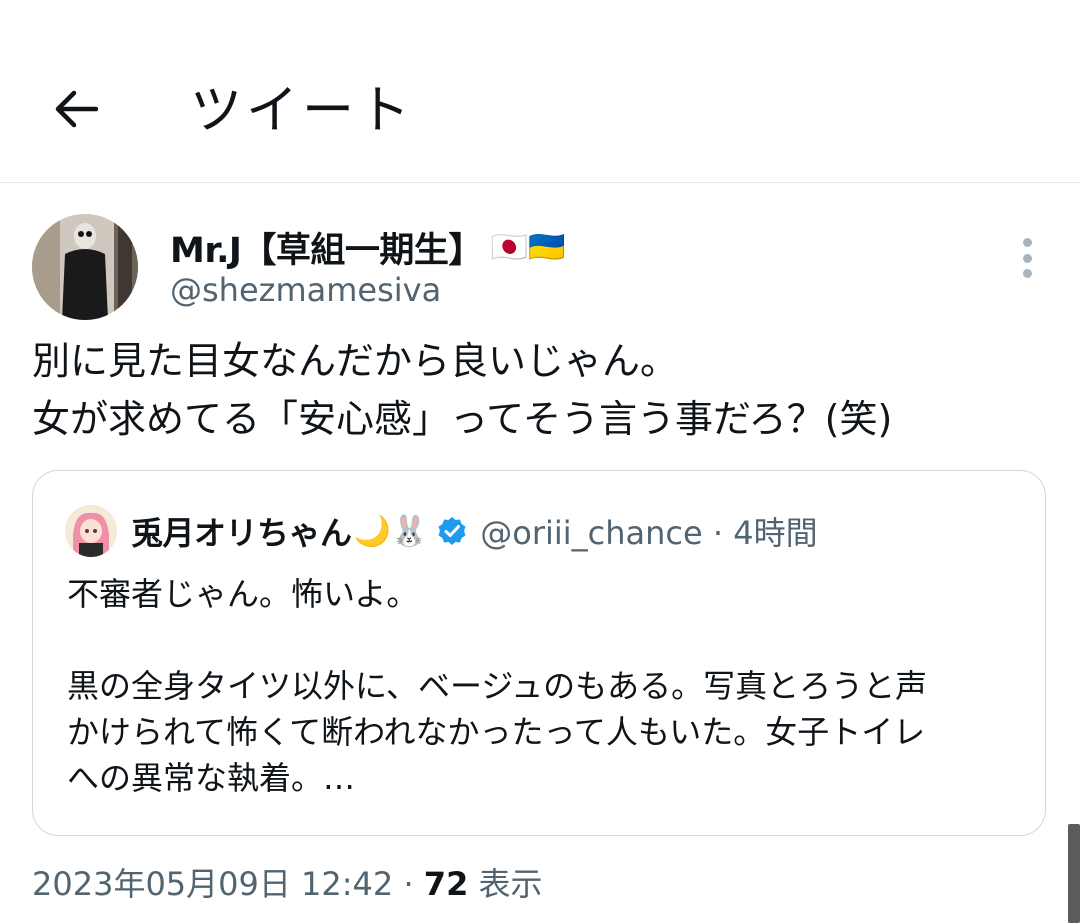  I want to click on quote-display-name: 兎月オリちゃん, so click(241, 531).